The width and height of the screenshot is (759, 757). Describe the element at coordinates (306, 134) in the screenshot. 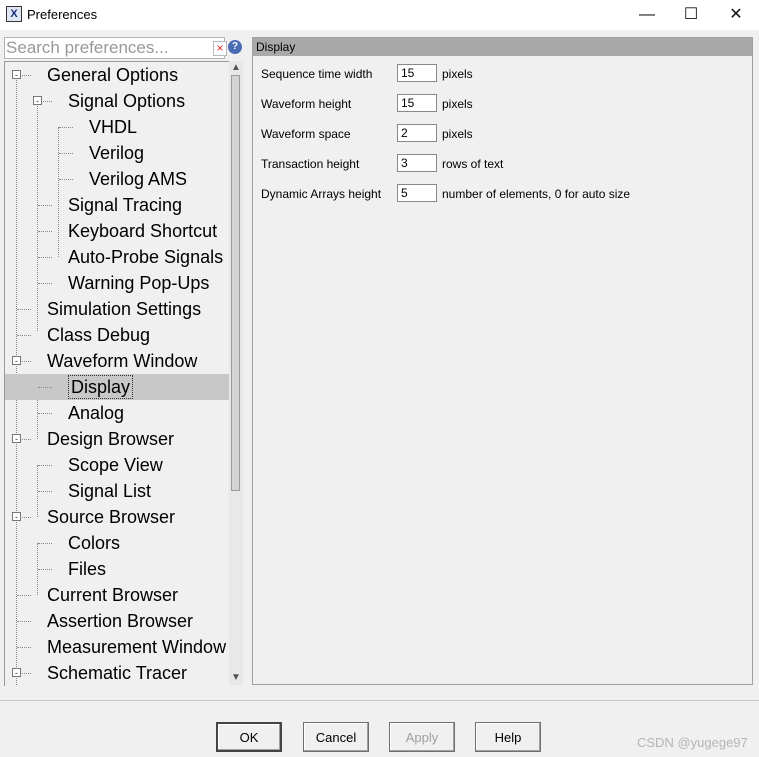

I see `setting-label: Waveform space` at that location.